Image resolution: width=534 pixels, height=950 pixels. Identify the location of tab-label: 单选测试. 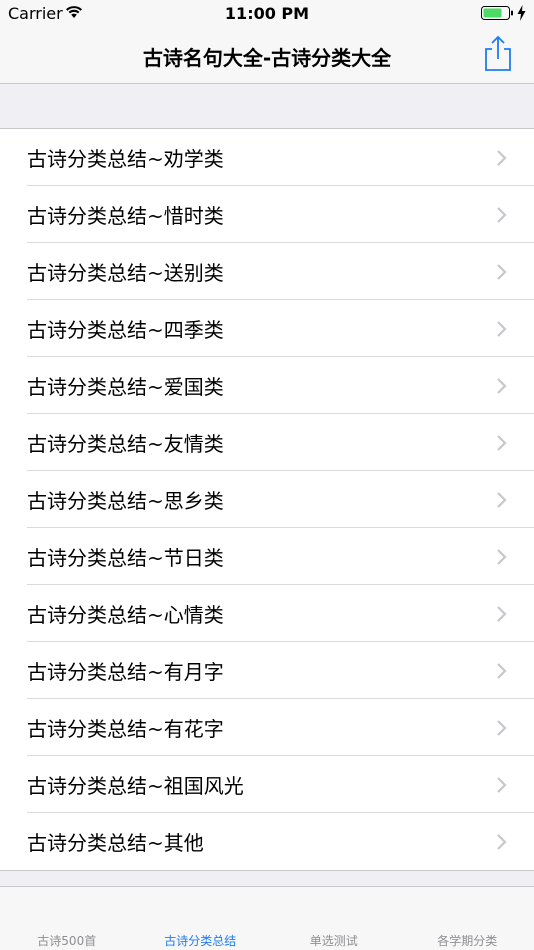
(333, 941).